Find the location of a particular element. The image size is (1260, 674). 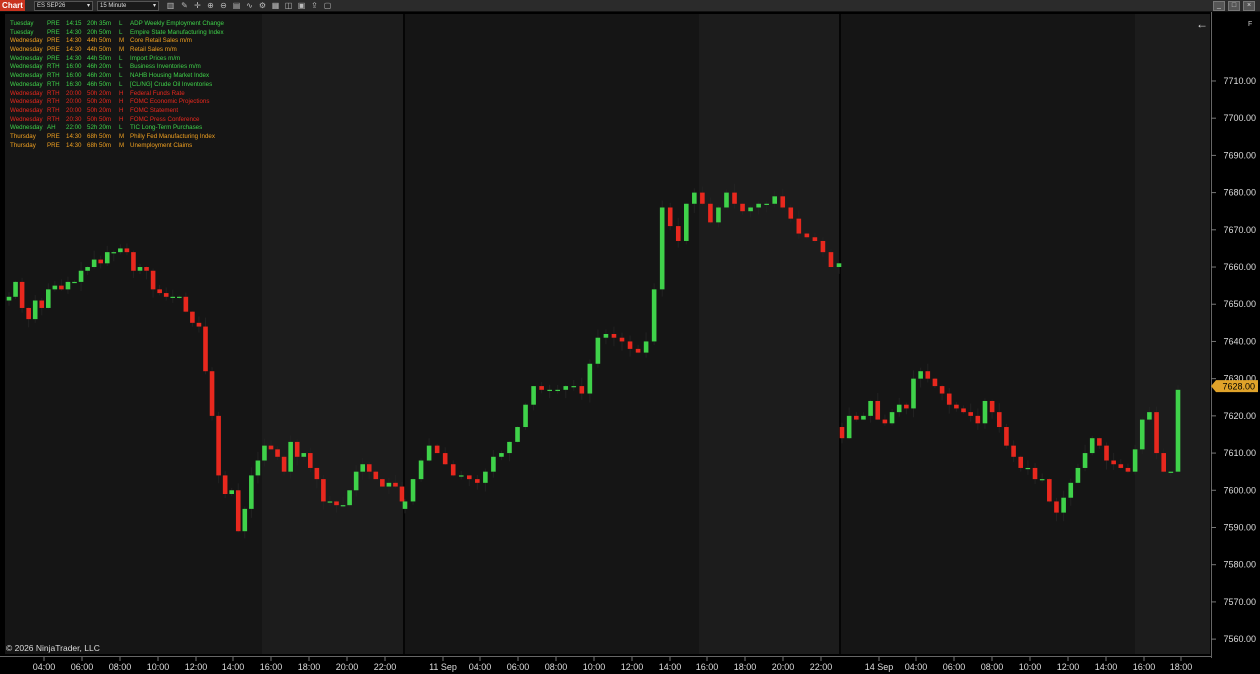

news-event: Federal Funds Rate is located at coordinates (157, 93).